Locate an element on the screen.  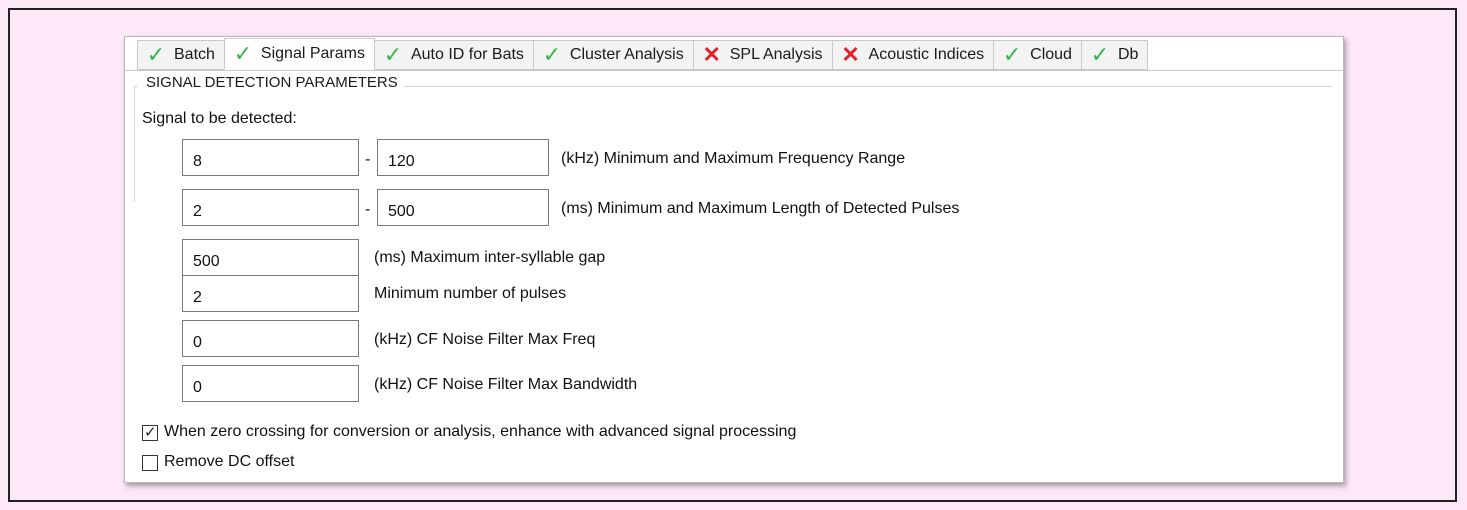
cf-max-bandwidth-label: (kHz) CF Noise Filter Max Bandwidth is located at coordinates (506, 384).